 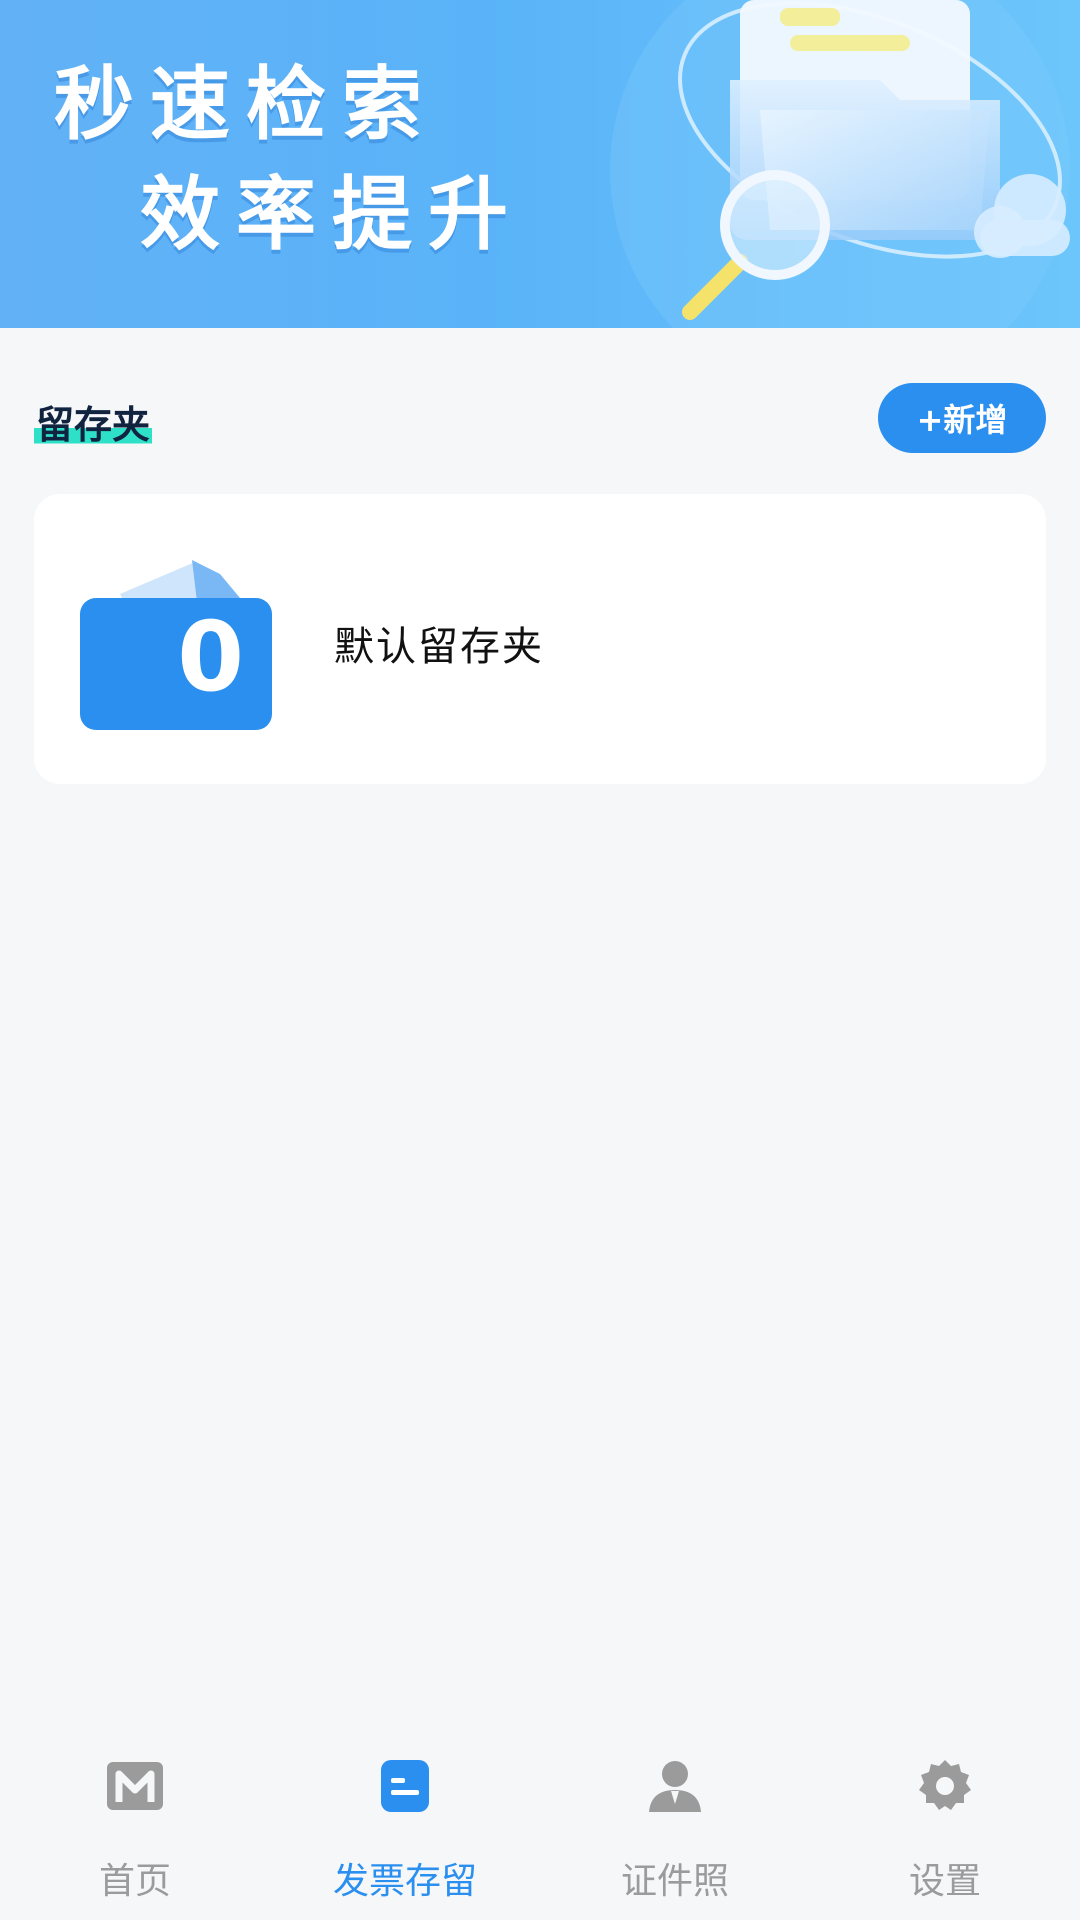 I want to click on home-m-icon, so click(x=135, y=1786).